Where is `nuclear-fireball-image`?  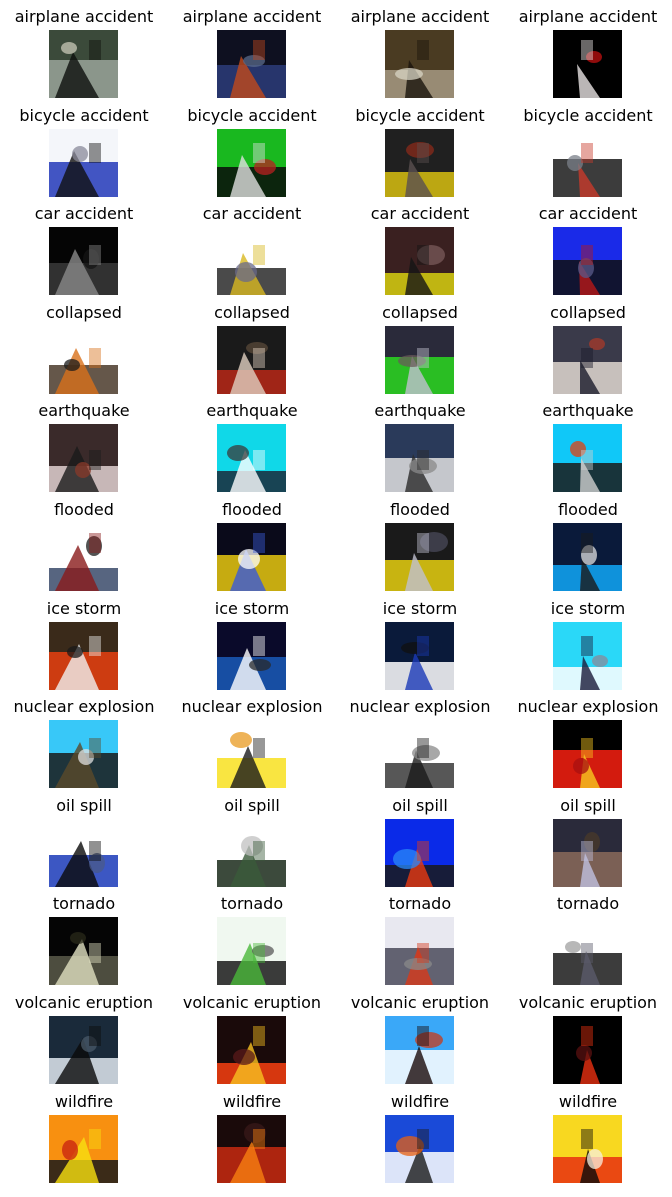
nuclear-fireball-image is located at coordinates (587, 754).